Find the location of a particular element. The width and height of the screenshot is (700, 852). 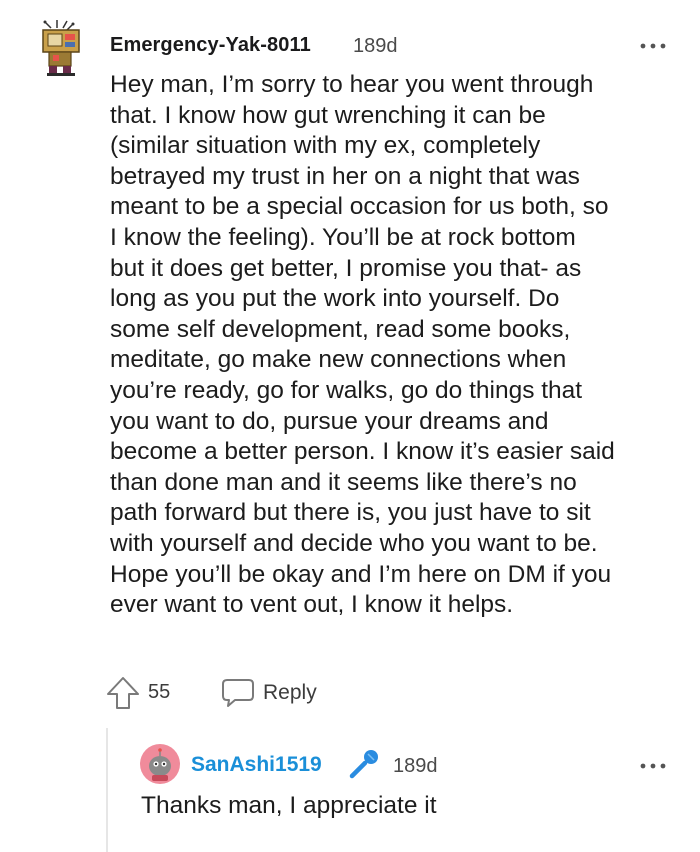

reply-body: Thanks man, I appreciate it is located at coordinates (289, 805).